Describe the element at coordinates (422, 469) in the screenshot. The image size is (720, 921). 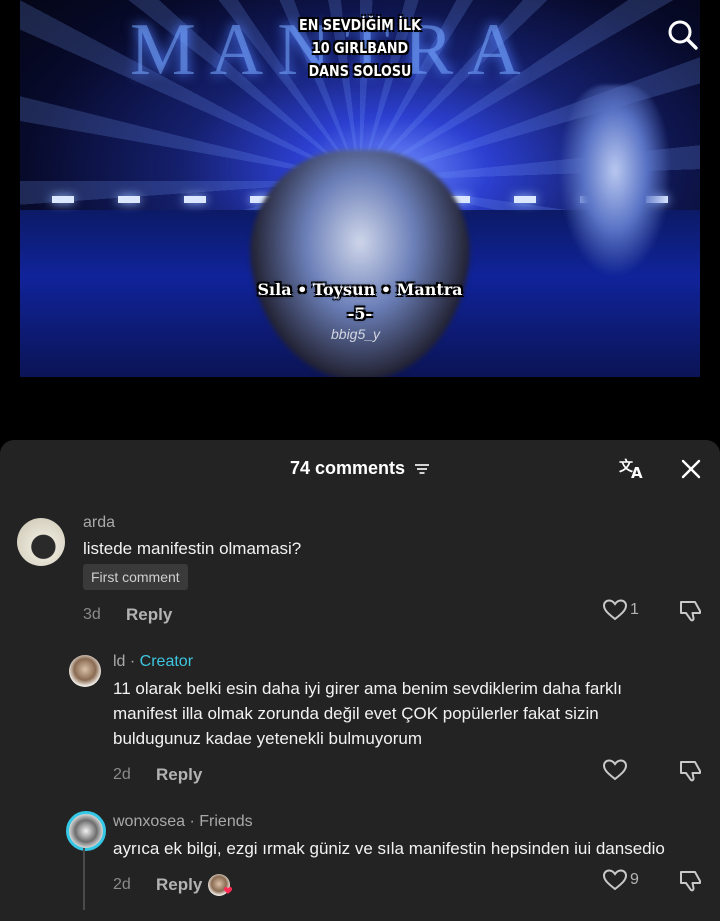
I see `filter-icon` at that location.